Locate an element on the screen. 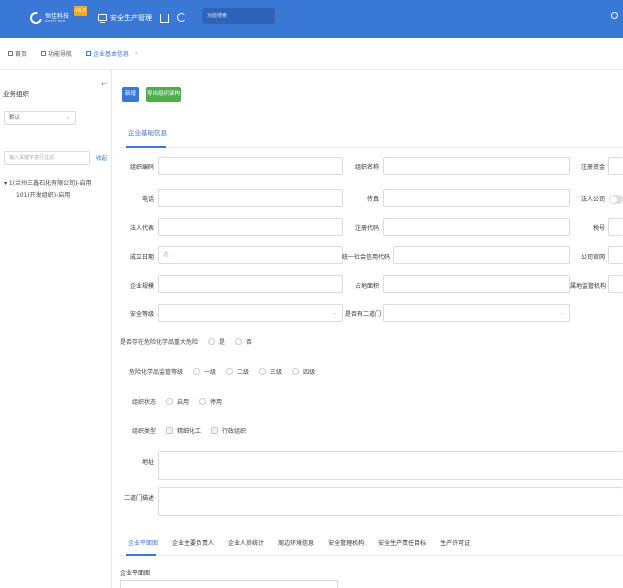 The image size is (623, 588). area-label: 占地面积 is located at coordinates (366, 286).